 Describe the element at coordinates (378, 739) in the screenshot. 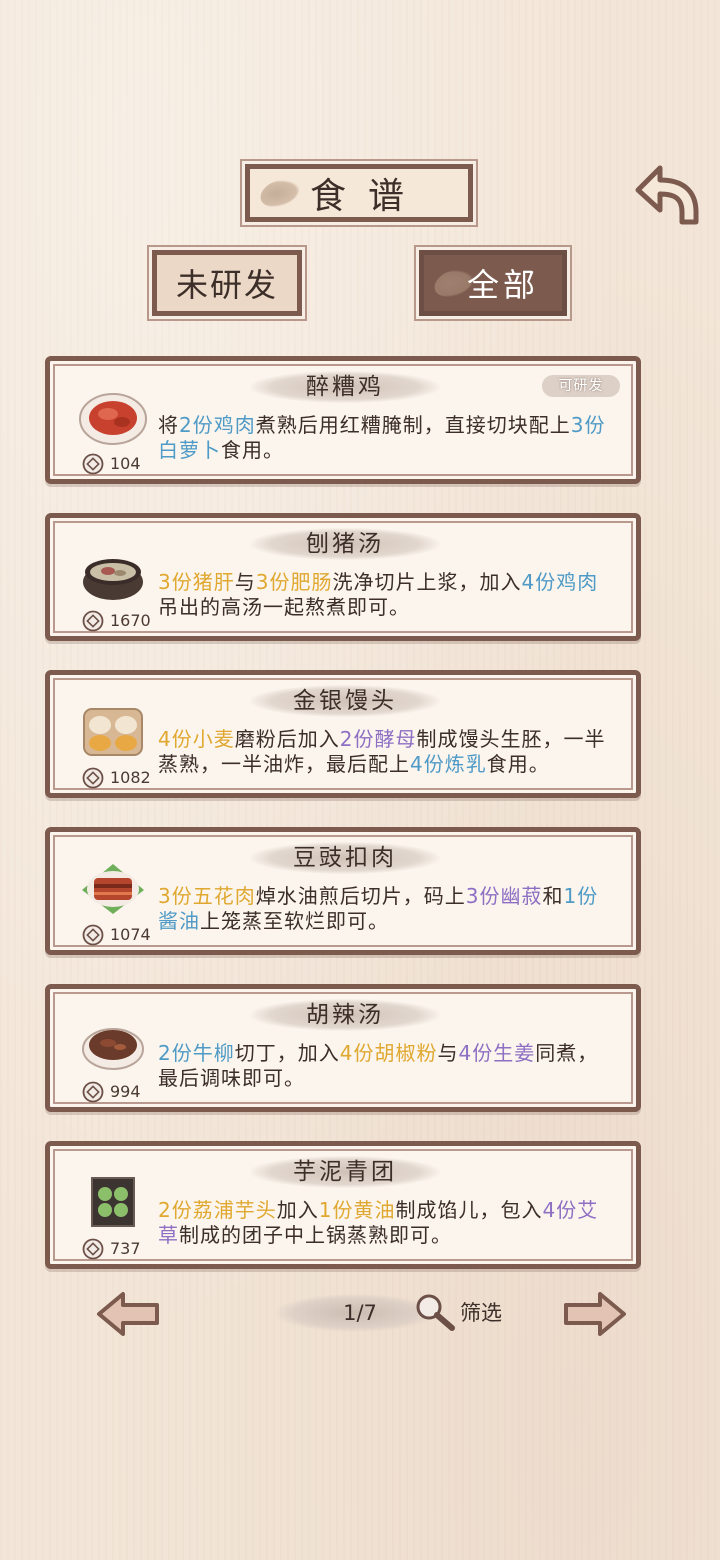

I see `ingredient-text: 2份酵母` at that location.